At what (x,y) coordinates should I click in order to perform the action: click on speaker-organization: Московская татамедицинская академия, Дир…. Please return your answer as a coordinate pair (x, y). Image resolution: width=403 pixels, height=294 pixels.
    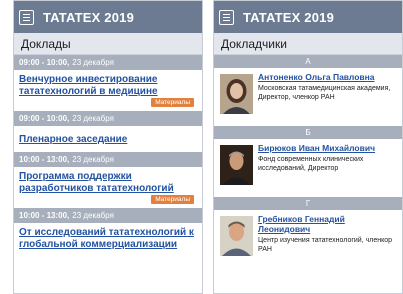
    Looking at the image, I should click on (324, 93).